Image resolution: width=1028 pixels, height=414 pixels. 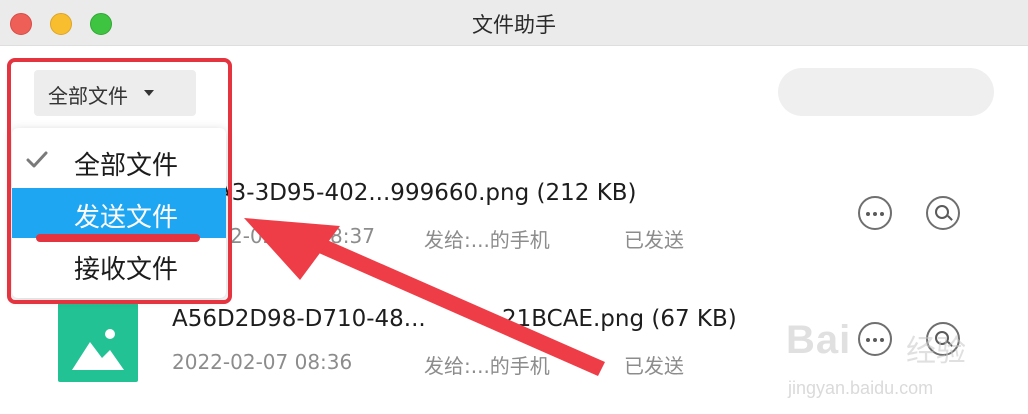 What do you see at coordinates (126, 166) in the screenshot?
I see `menu-item-label: 全部文件` at bounding box center [126, 166].